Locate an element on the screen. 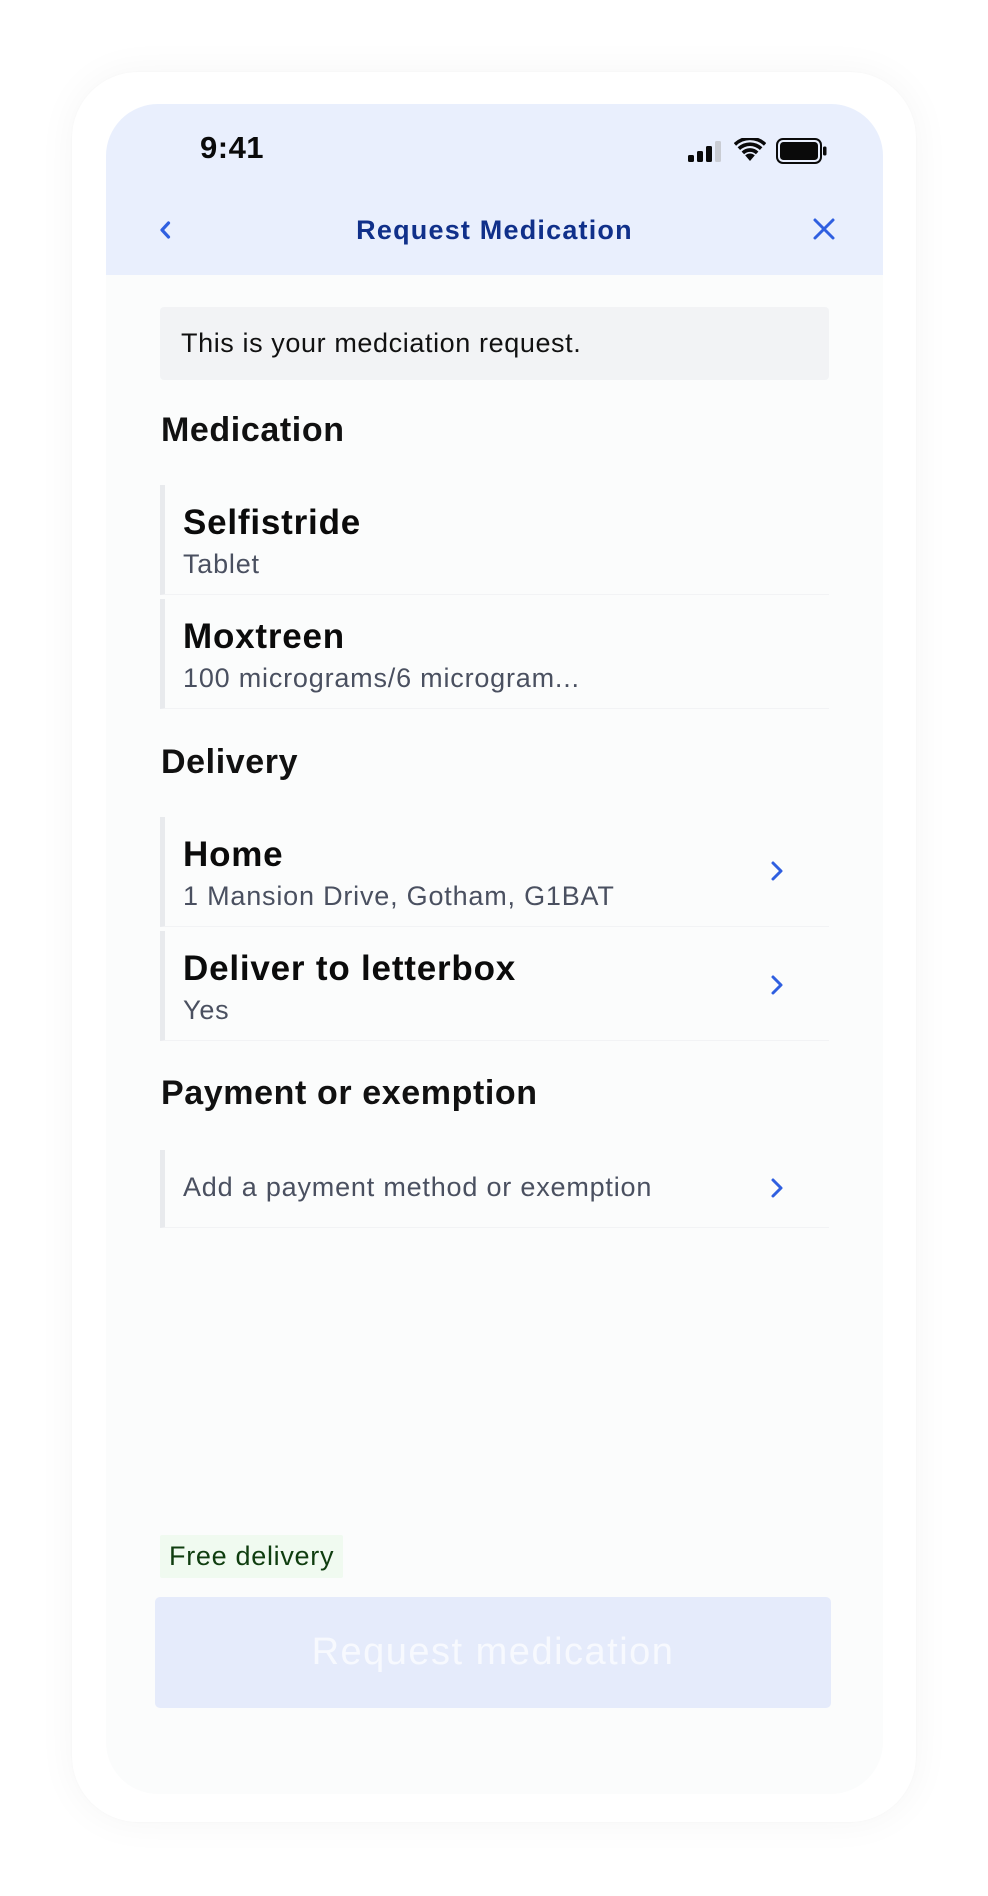 This screenshot has height=1896, width=988. request-medication-button: Request medication is located at coordinates (493, 1652).